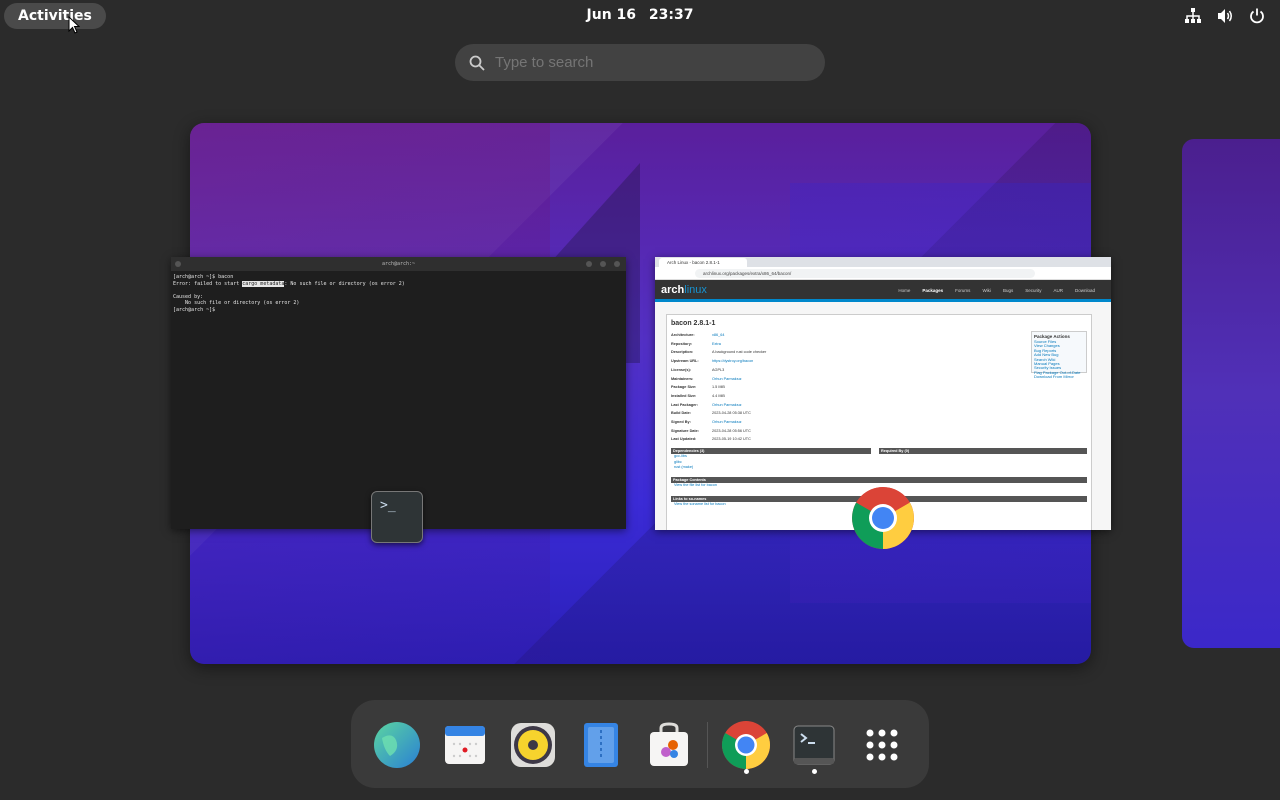  I want to click on nav-item: AUR, so click(1058, 290).